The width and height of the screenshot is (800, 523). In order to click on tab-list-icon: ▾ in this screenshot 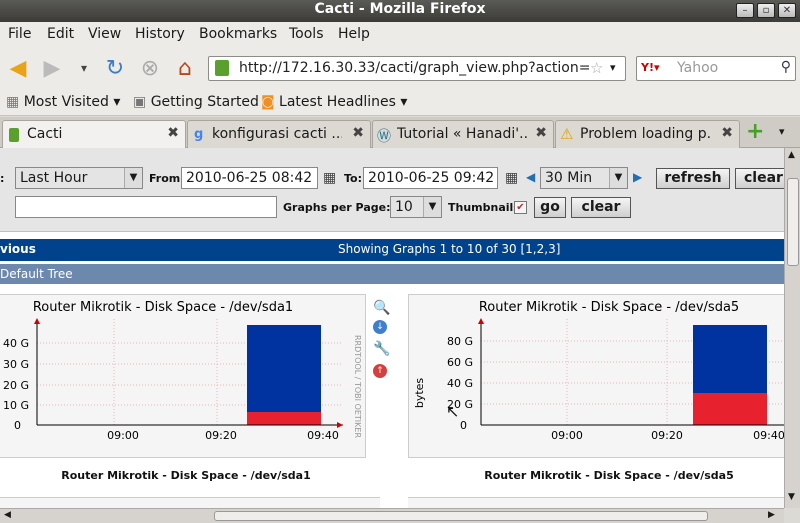, I will do `click(782, 131)`.